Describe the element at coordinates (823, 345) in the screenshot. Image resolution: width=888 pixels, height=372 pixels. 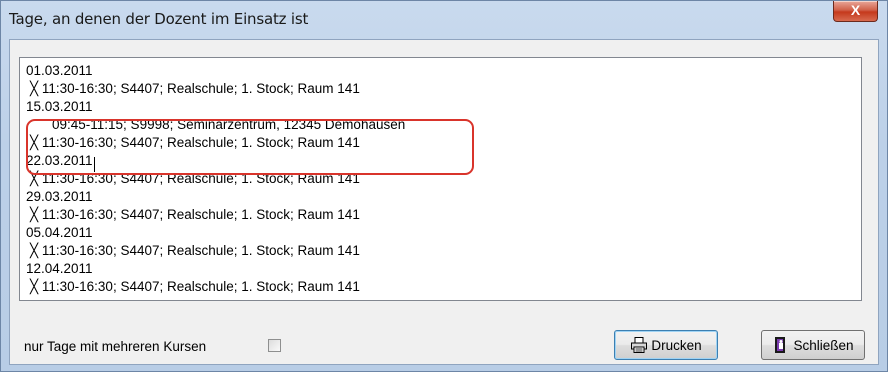
I see `close-dialog-button-label: Schließen` at that location.